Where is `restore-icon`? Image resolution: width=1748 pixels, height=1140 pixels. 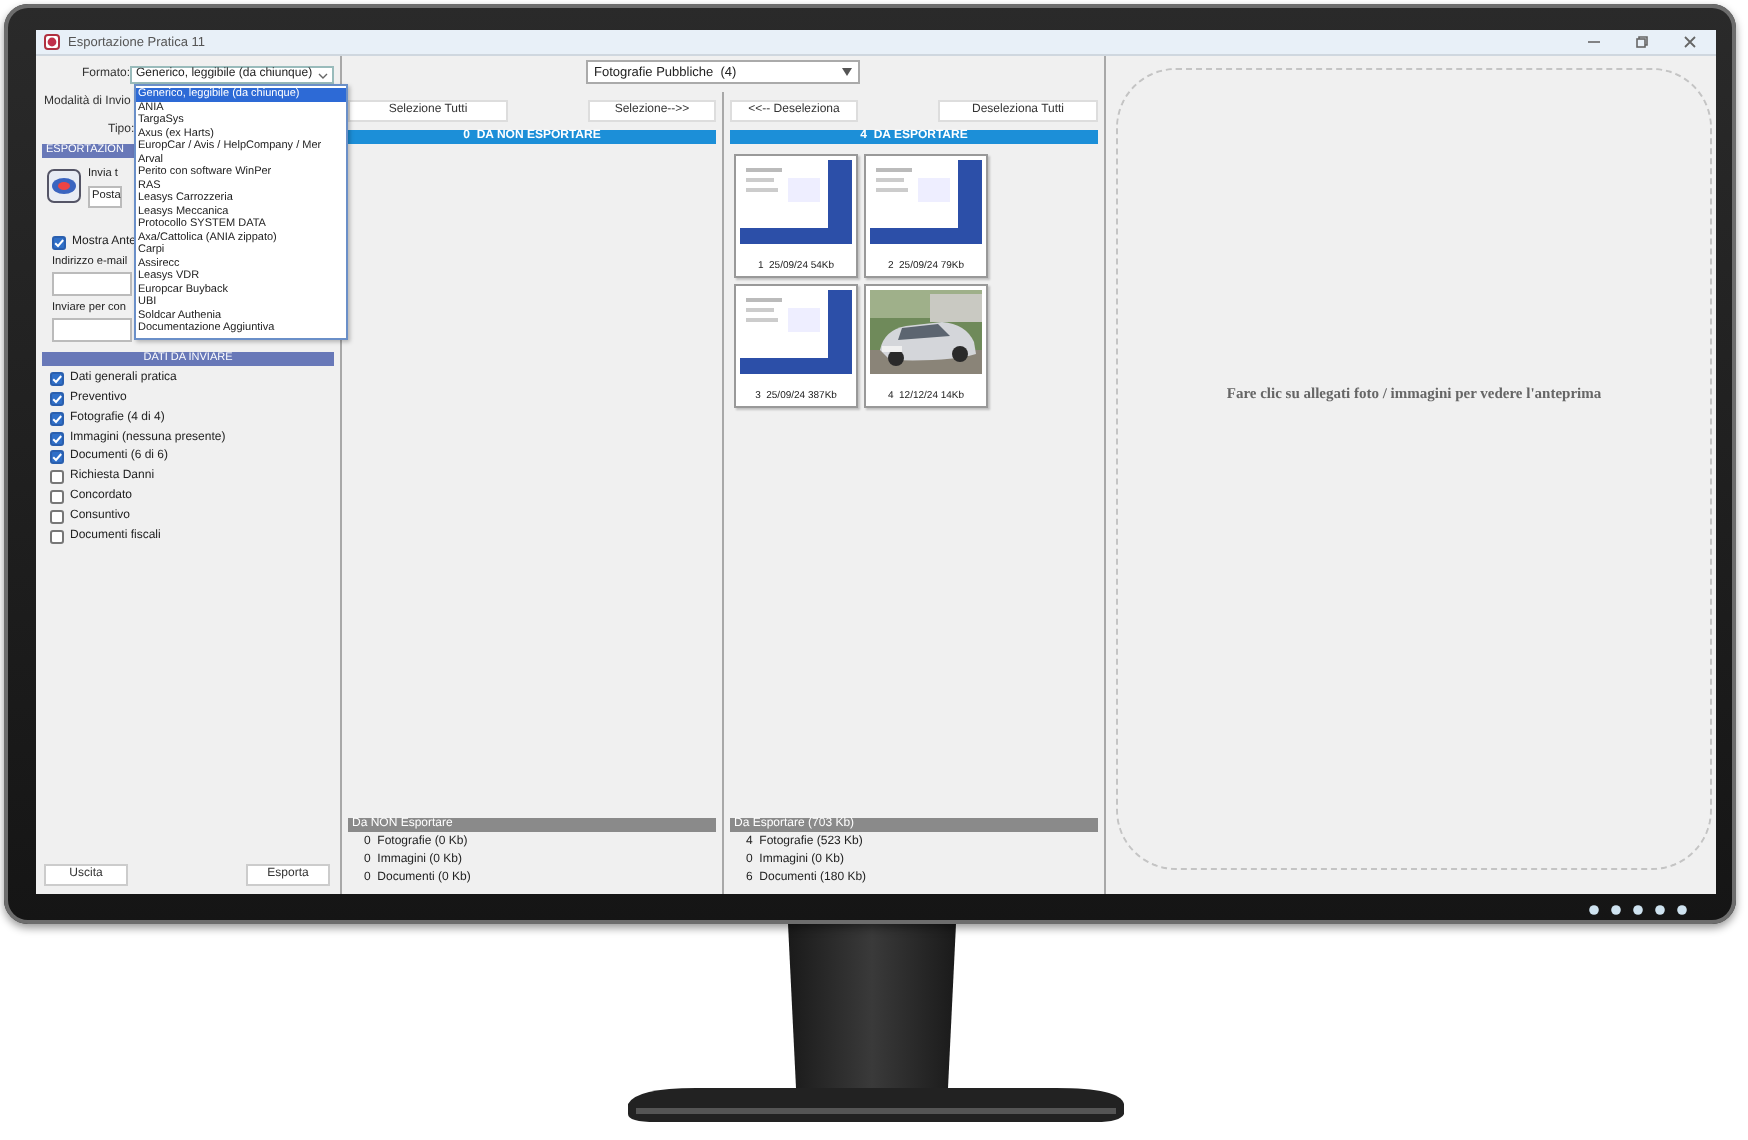 restore-icon is located at coordinates (1642, 42).